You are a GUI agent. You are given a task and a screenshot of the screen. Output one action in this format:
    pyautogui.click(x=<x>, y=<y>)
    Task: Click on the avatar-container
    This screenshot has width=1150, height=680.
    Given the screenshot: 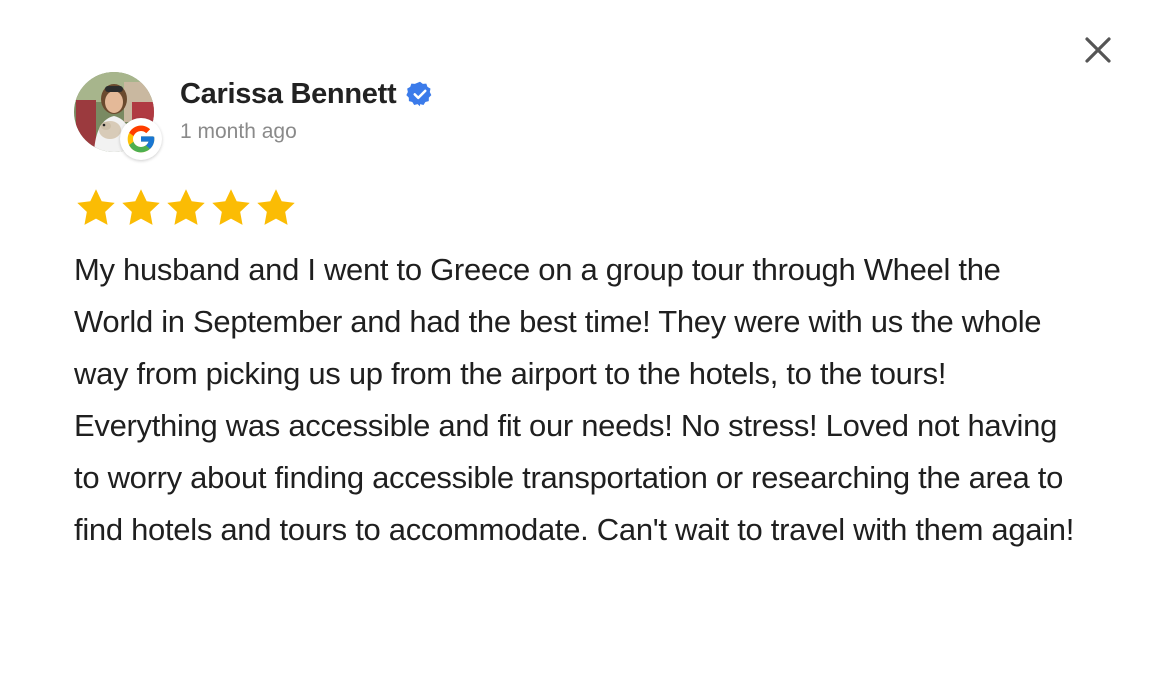 What is the action you would take?
    pyautogui.click(x=118, y=116)
    